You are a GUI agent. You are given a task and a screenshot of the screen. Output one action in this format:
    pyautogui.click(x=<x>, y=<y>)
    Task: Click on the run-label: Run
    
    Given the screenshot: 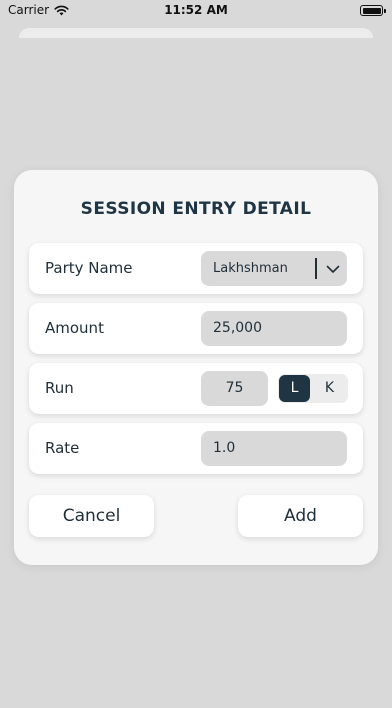 What is the action you would take?
    pyautogui.click(x=59, y=388)
    